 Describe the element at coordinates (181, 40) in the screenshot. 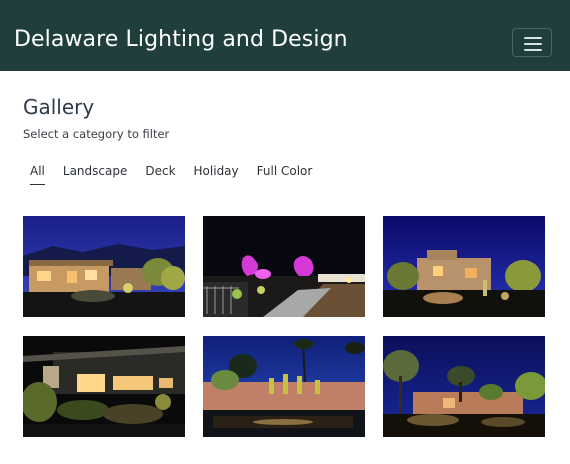

I see `brand-title: Delaware Lighting and Design` at that location.